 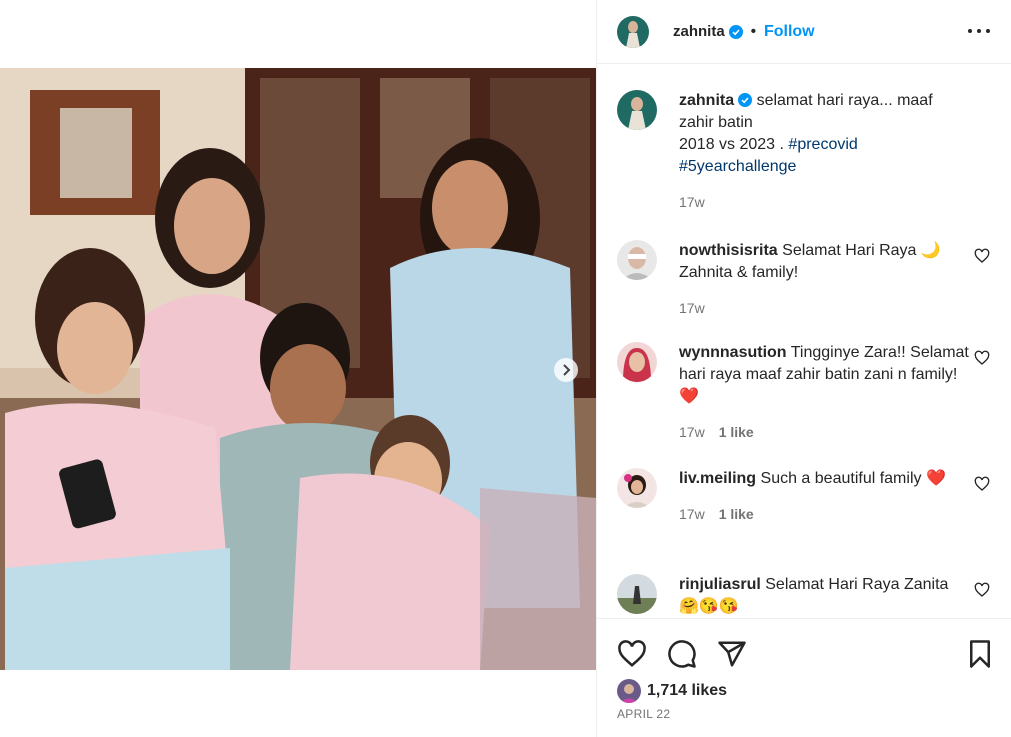 What do you see at coordinates (980, 654) in the screenshot?
I see `save-icon` at bounding box center [980, 654].